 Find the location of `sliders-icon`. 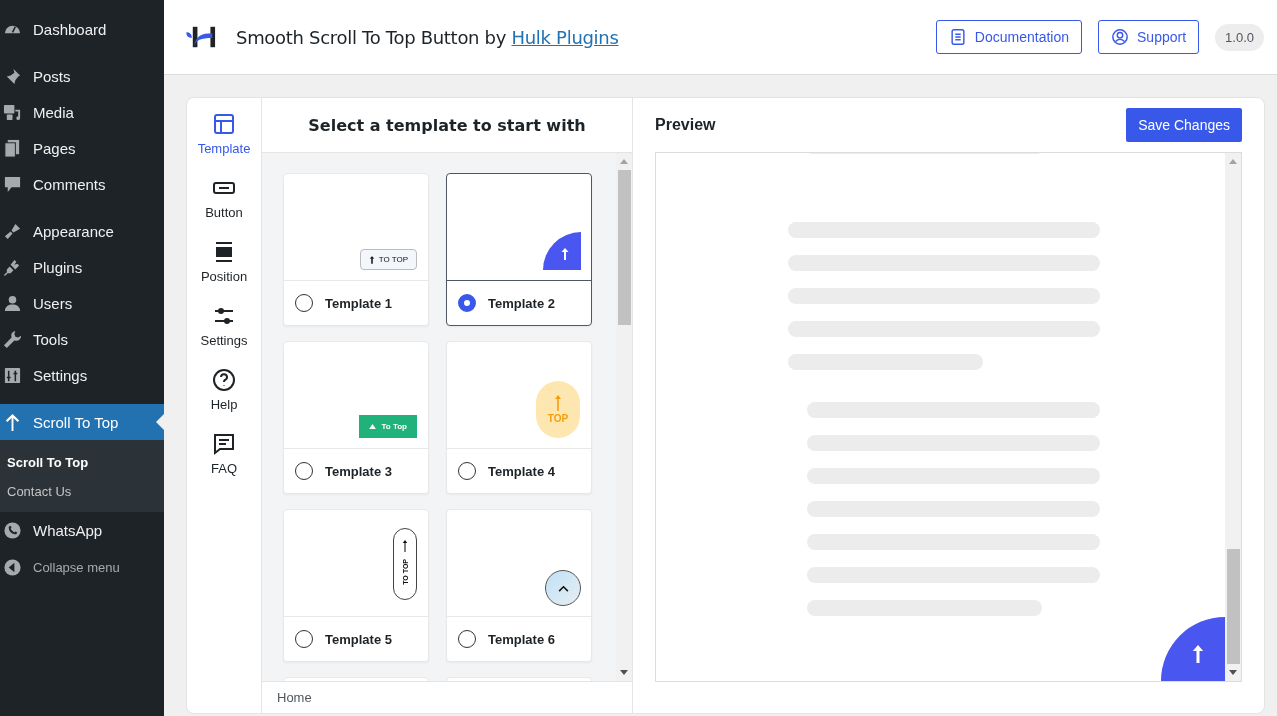

sliders-icon is located at coordinates (12, 375).